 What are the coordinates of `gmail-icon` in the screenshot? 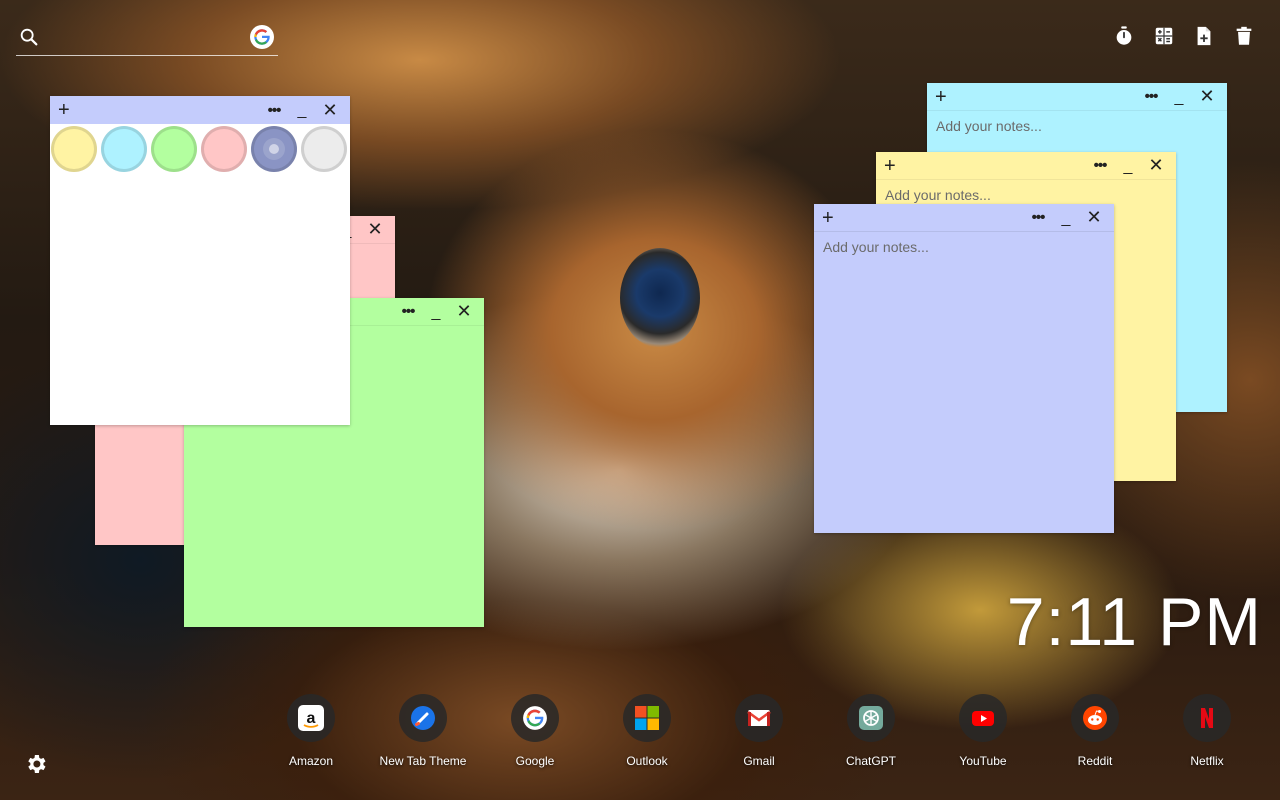 It's located at (759, 718).